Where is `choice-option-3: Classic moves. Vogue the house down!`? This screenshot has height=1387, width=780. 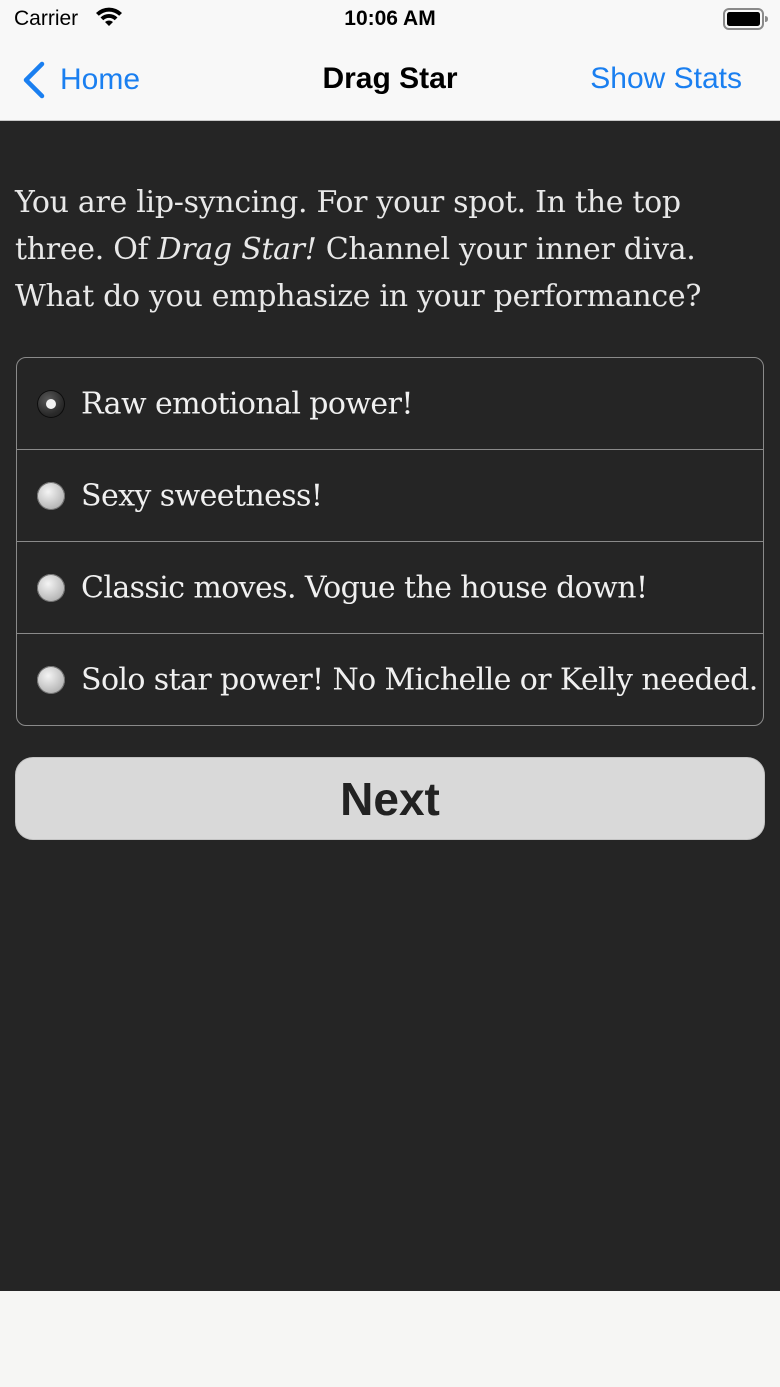
choice-option-3: Classic moves. Vogue the house down! is located at coordinates (390, 587).